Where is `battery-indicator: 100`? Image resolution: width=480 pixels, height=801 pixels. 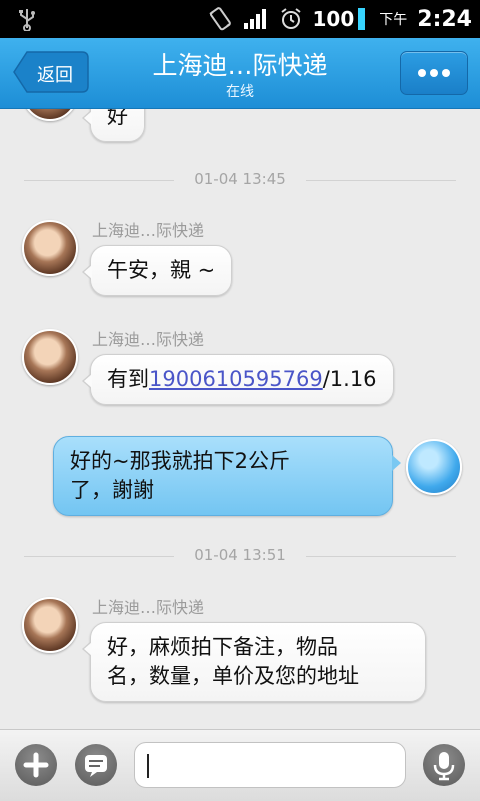 battery-indicator: 100 is located at coordinates (339, 19).